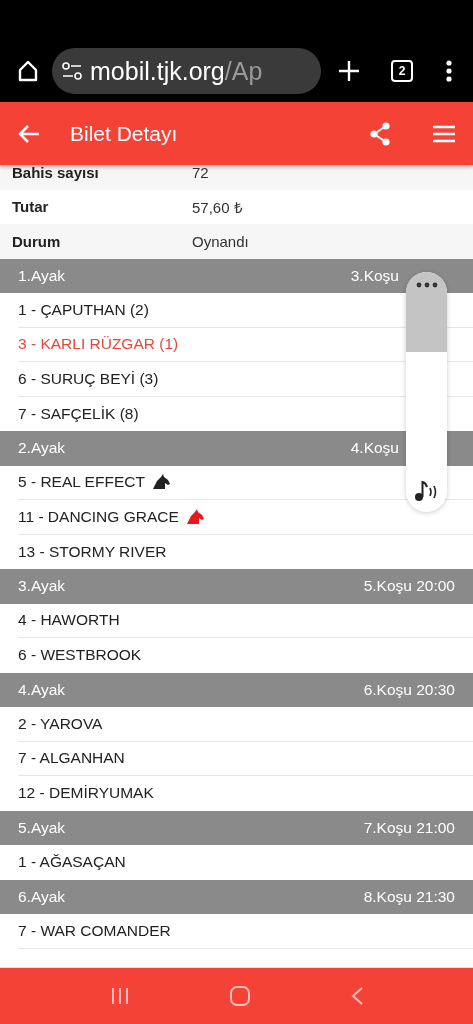 The width and height of the screenshot is (473, 1024). What do you see at coordinates (71, 758) in the screenshot?
I see `horse-name: 7 - ALGANHAN` at bounding box center [71, 758].